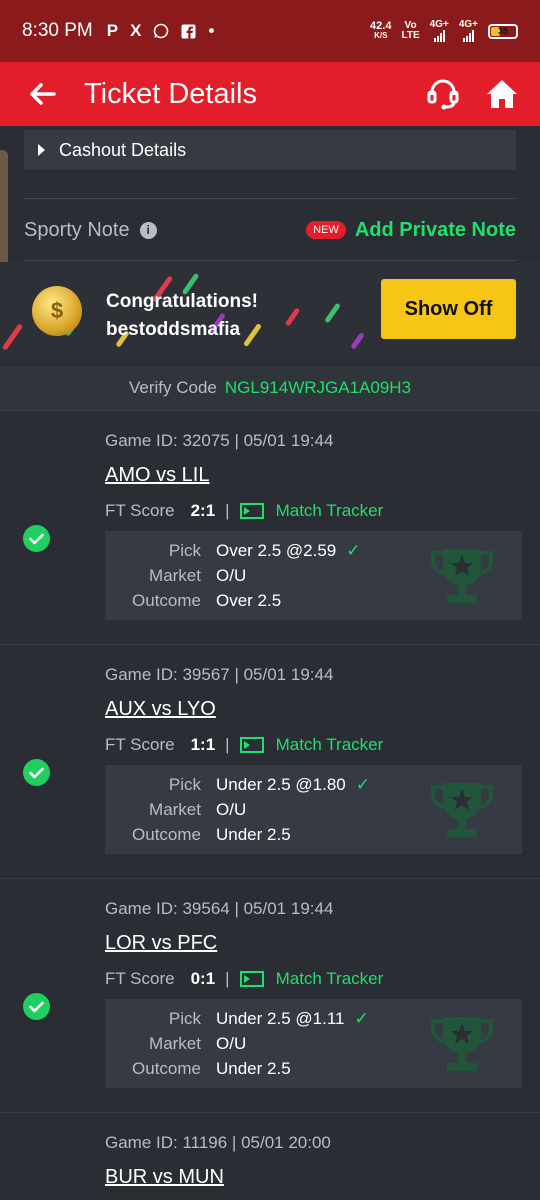 Image resolution: width=540 pixels, height=1200 pixels. Describe the element at coordinates (443, 94) in the screenshot. I see `customer-support-icon` at that location.